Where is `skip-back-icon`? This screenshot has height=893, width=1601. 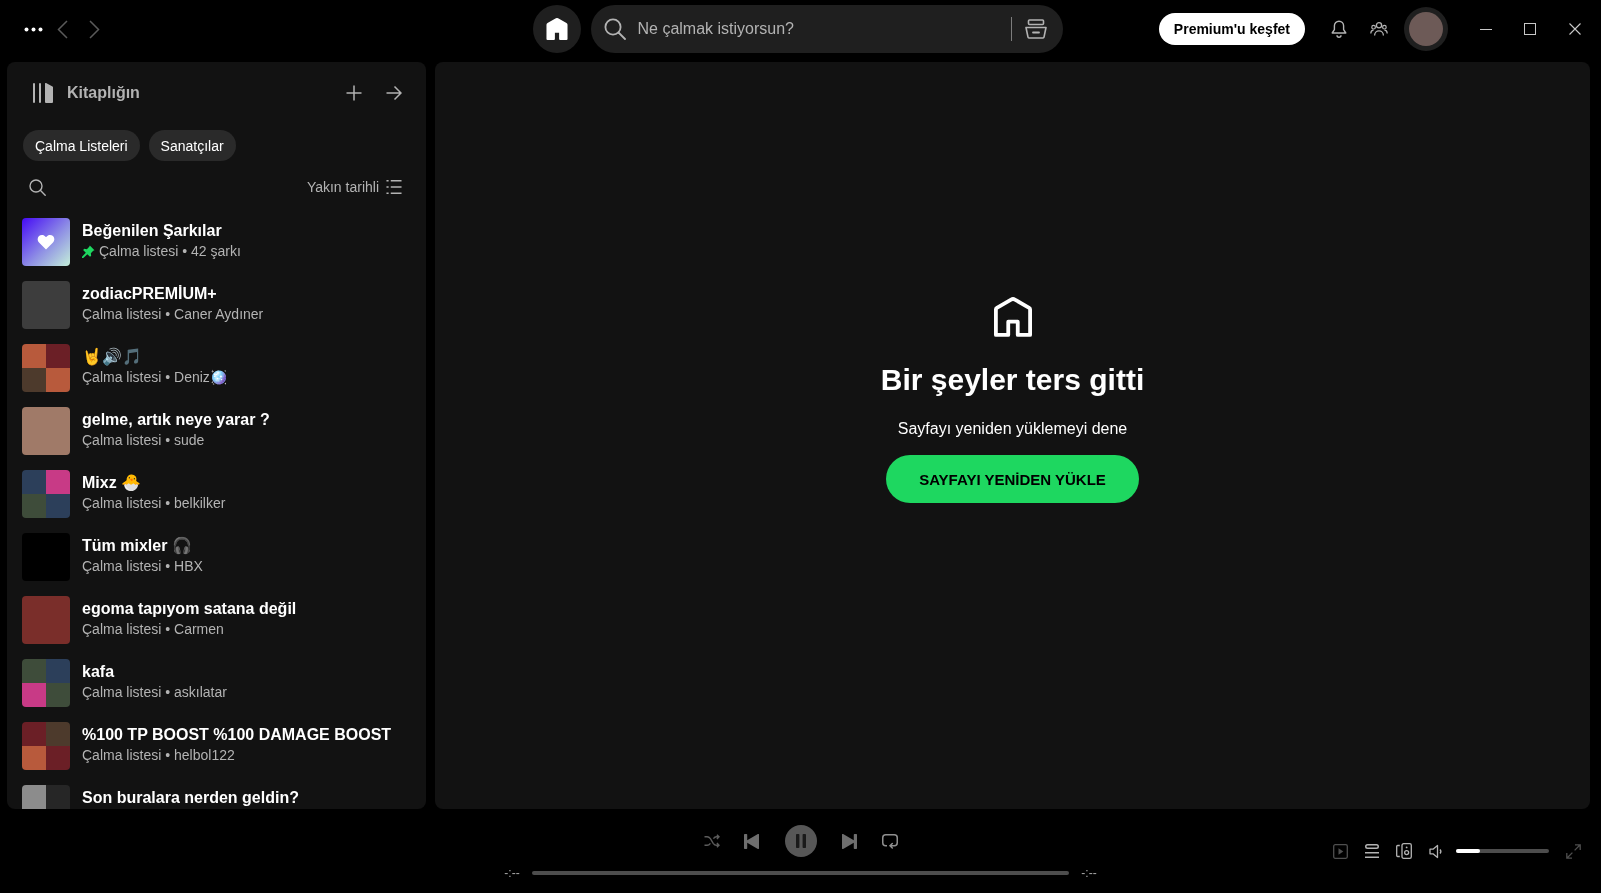
skip-back-icon is located at coordinates (751, 841).